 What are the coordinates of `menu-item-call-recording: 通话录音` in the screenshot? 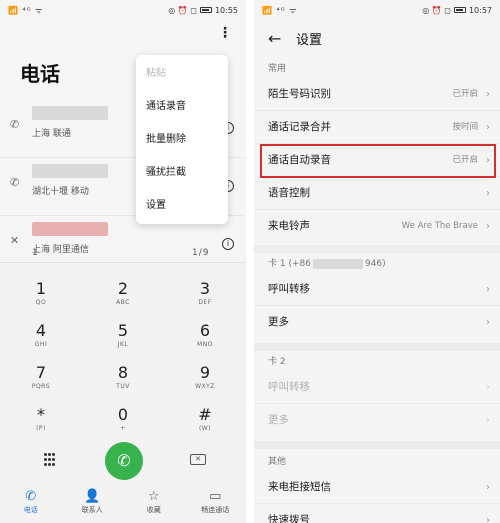 It's located at (182, 106).